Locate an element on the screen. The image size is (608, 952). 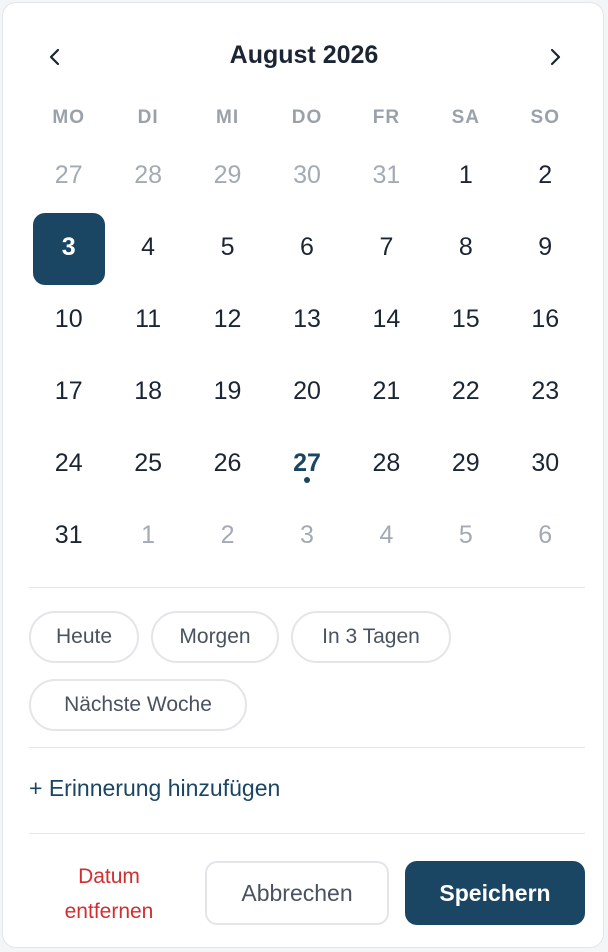
day-cell-today: 27 is located at coordinates (306, 463).